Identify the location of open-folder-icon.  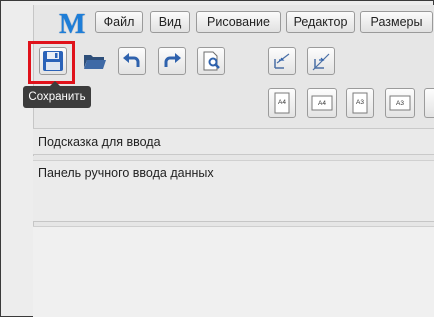
(95, 62).